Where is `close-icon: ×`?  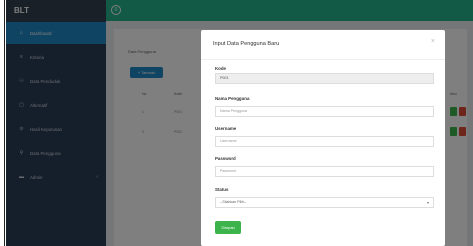 close-icon: × is located at coordinates (433, 41).